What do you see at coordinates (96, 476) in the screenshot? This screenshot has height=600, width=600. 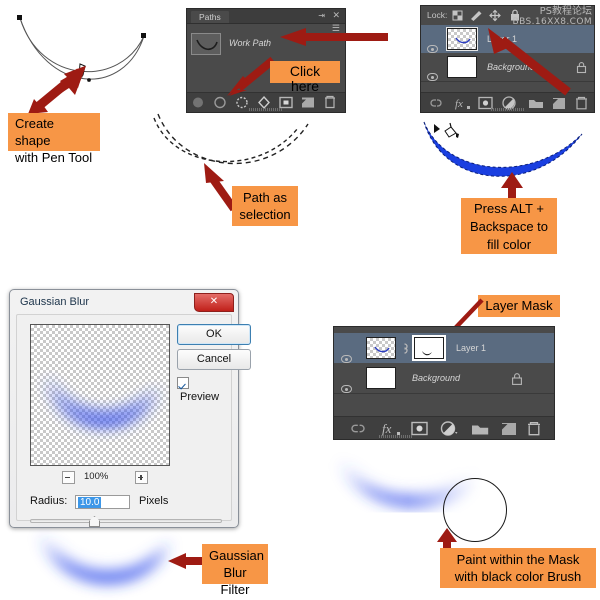 I see `zoom-level-label: 100%` at bounding box center [96, 476].